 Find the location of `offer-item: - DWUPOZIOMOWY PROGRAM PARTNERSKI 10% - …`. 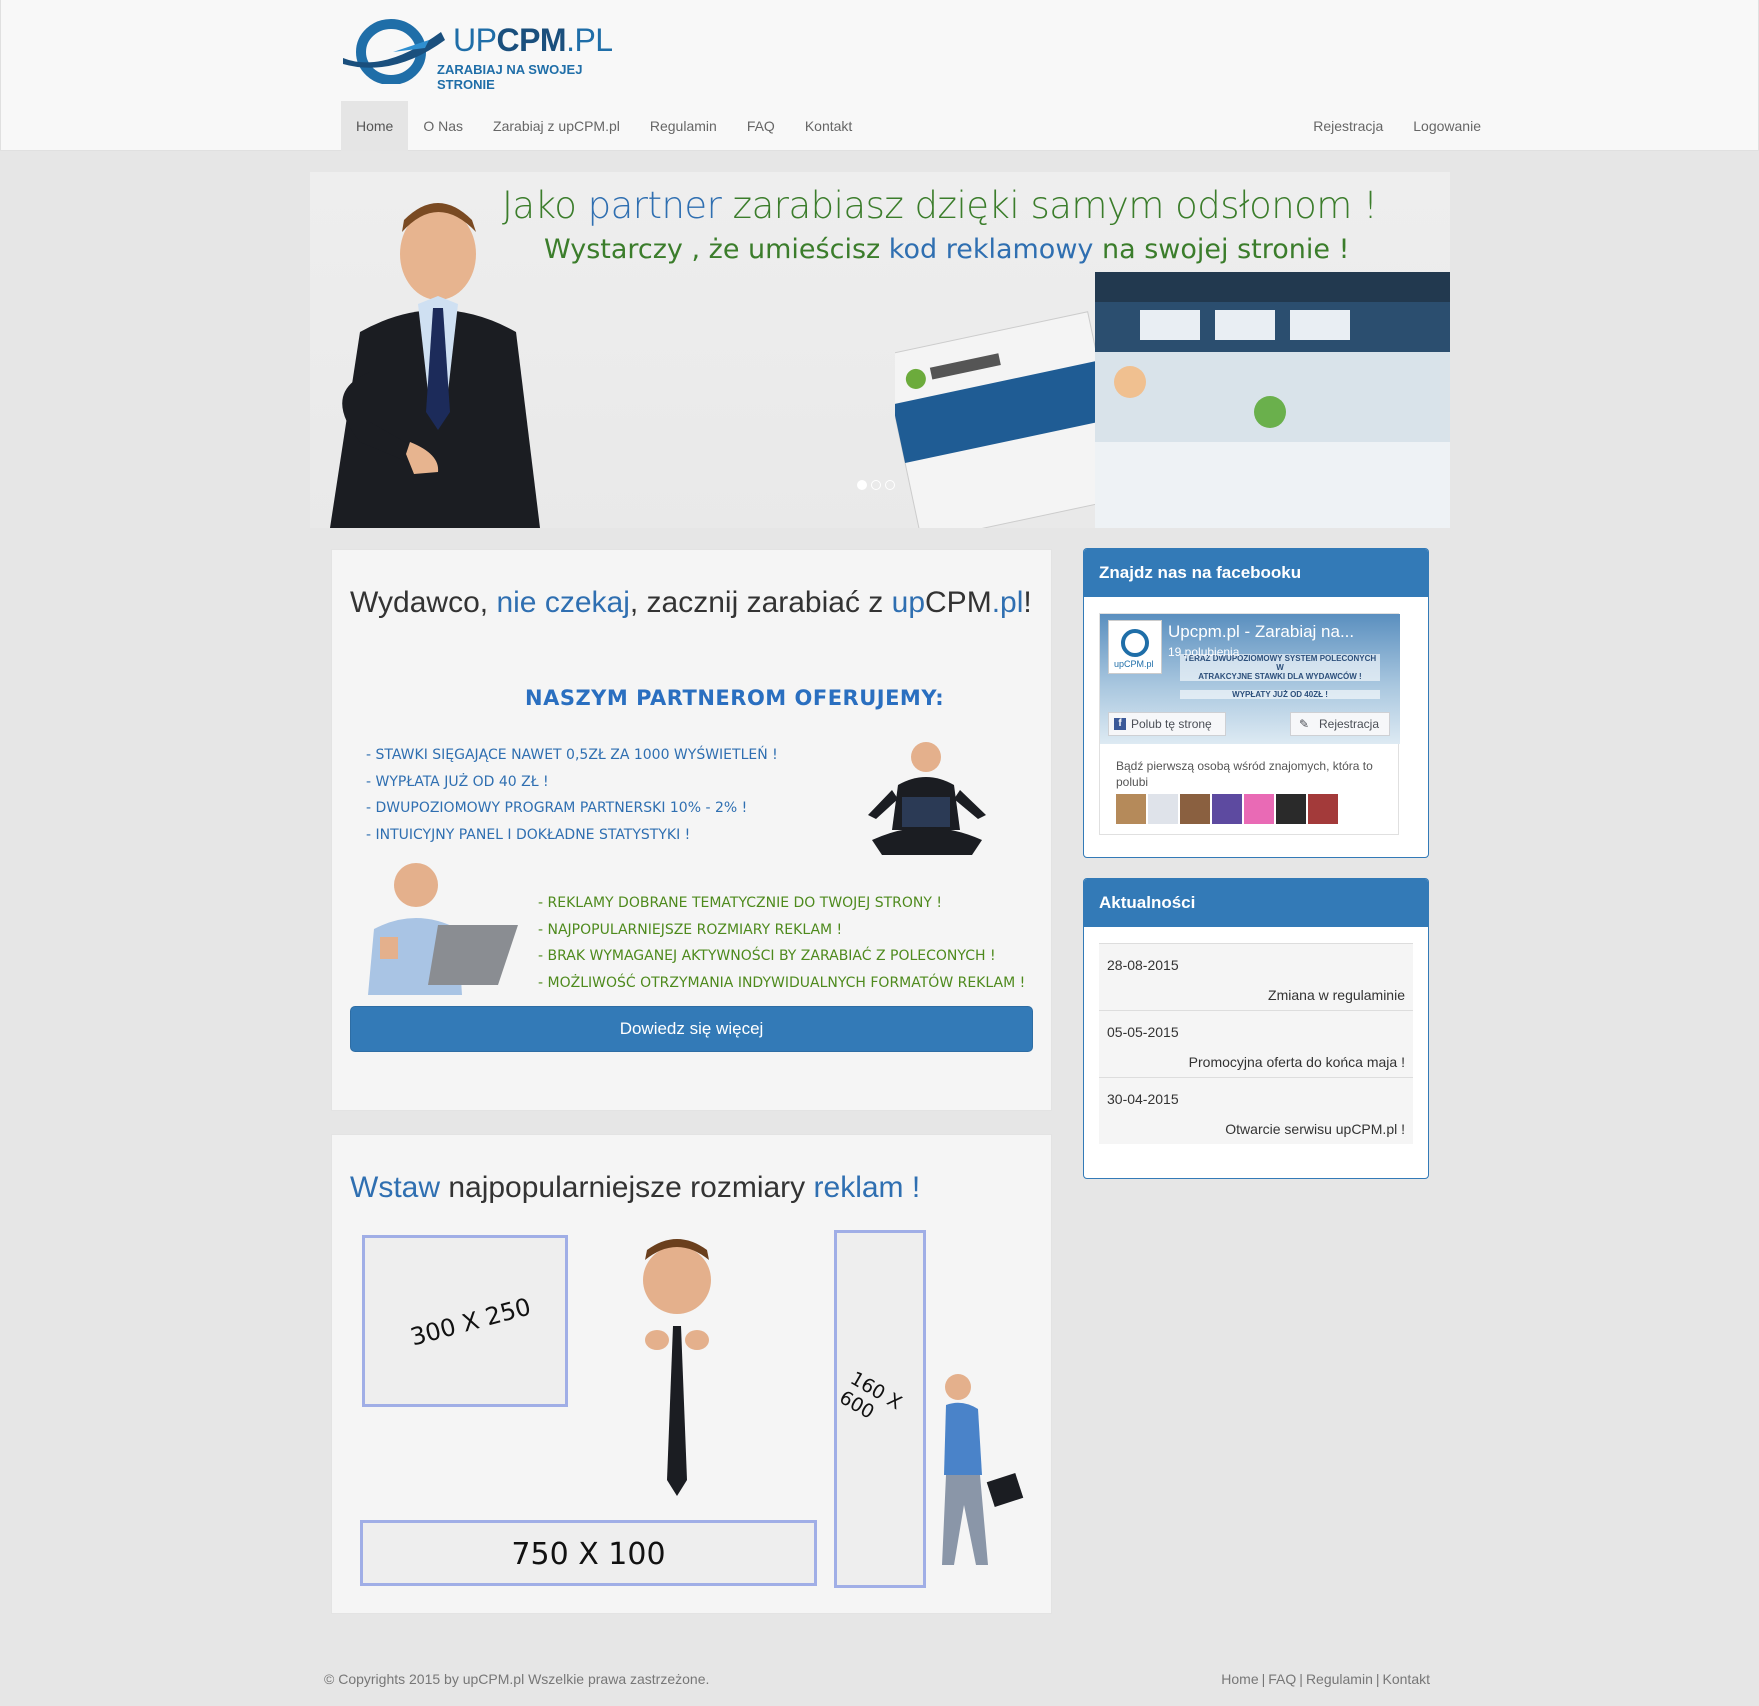

offer-item: - DWUPOZIOMOWY PROGRAM PARTNERSKI 10% - … is located at coordinates (557, 808).